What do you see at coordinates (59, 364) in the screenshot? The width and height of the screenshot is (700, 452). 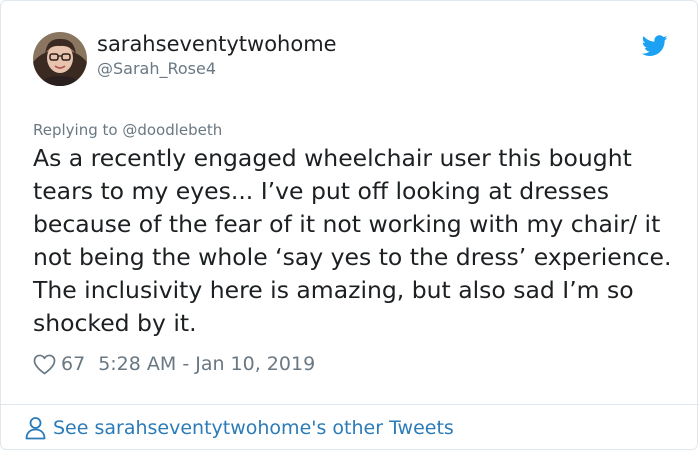 I see `like-button: 67` at bounding box center [59, 364].